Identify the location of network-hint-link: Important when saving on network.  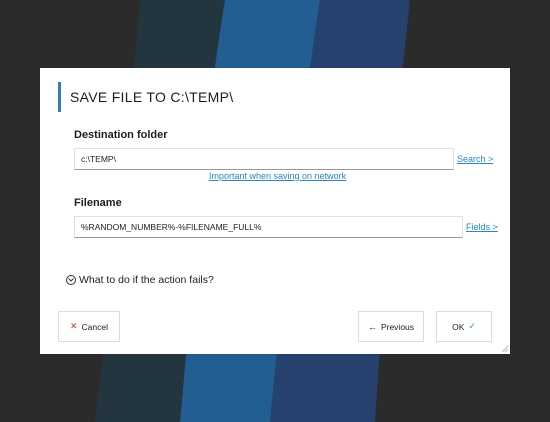
(277, 176).